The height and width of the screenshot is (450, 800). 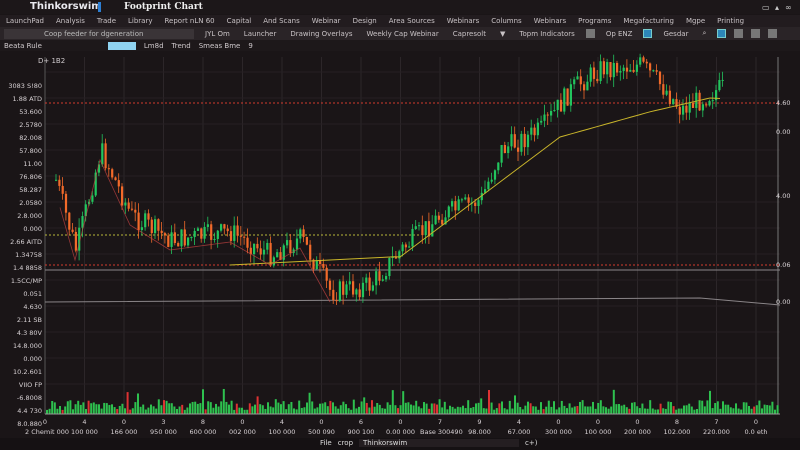 I want to click on pencil-icon, so click(x=756, y=33).